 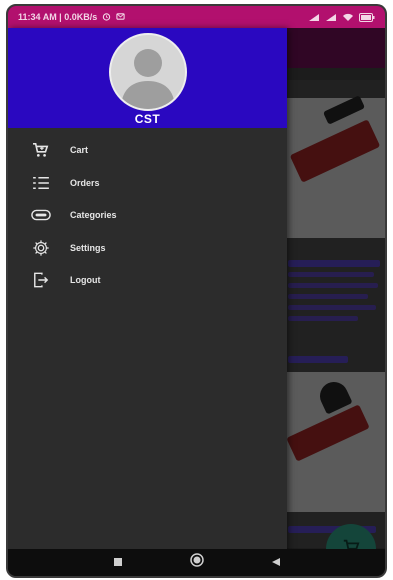 What do you see at coordinates (120, 17) in the screenshot?
I see `message-icon` at bounding box center [120, 17].